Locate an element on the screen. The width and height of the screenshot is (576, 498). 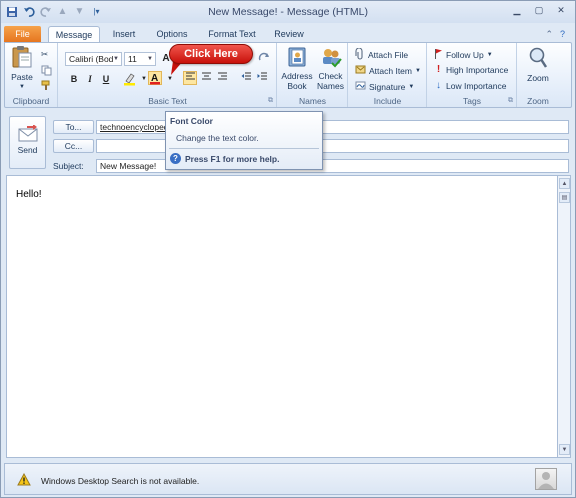
collapse-ribbon-icon: ⌃ is located at coordinates (549, 34).